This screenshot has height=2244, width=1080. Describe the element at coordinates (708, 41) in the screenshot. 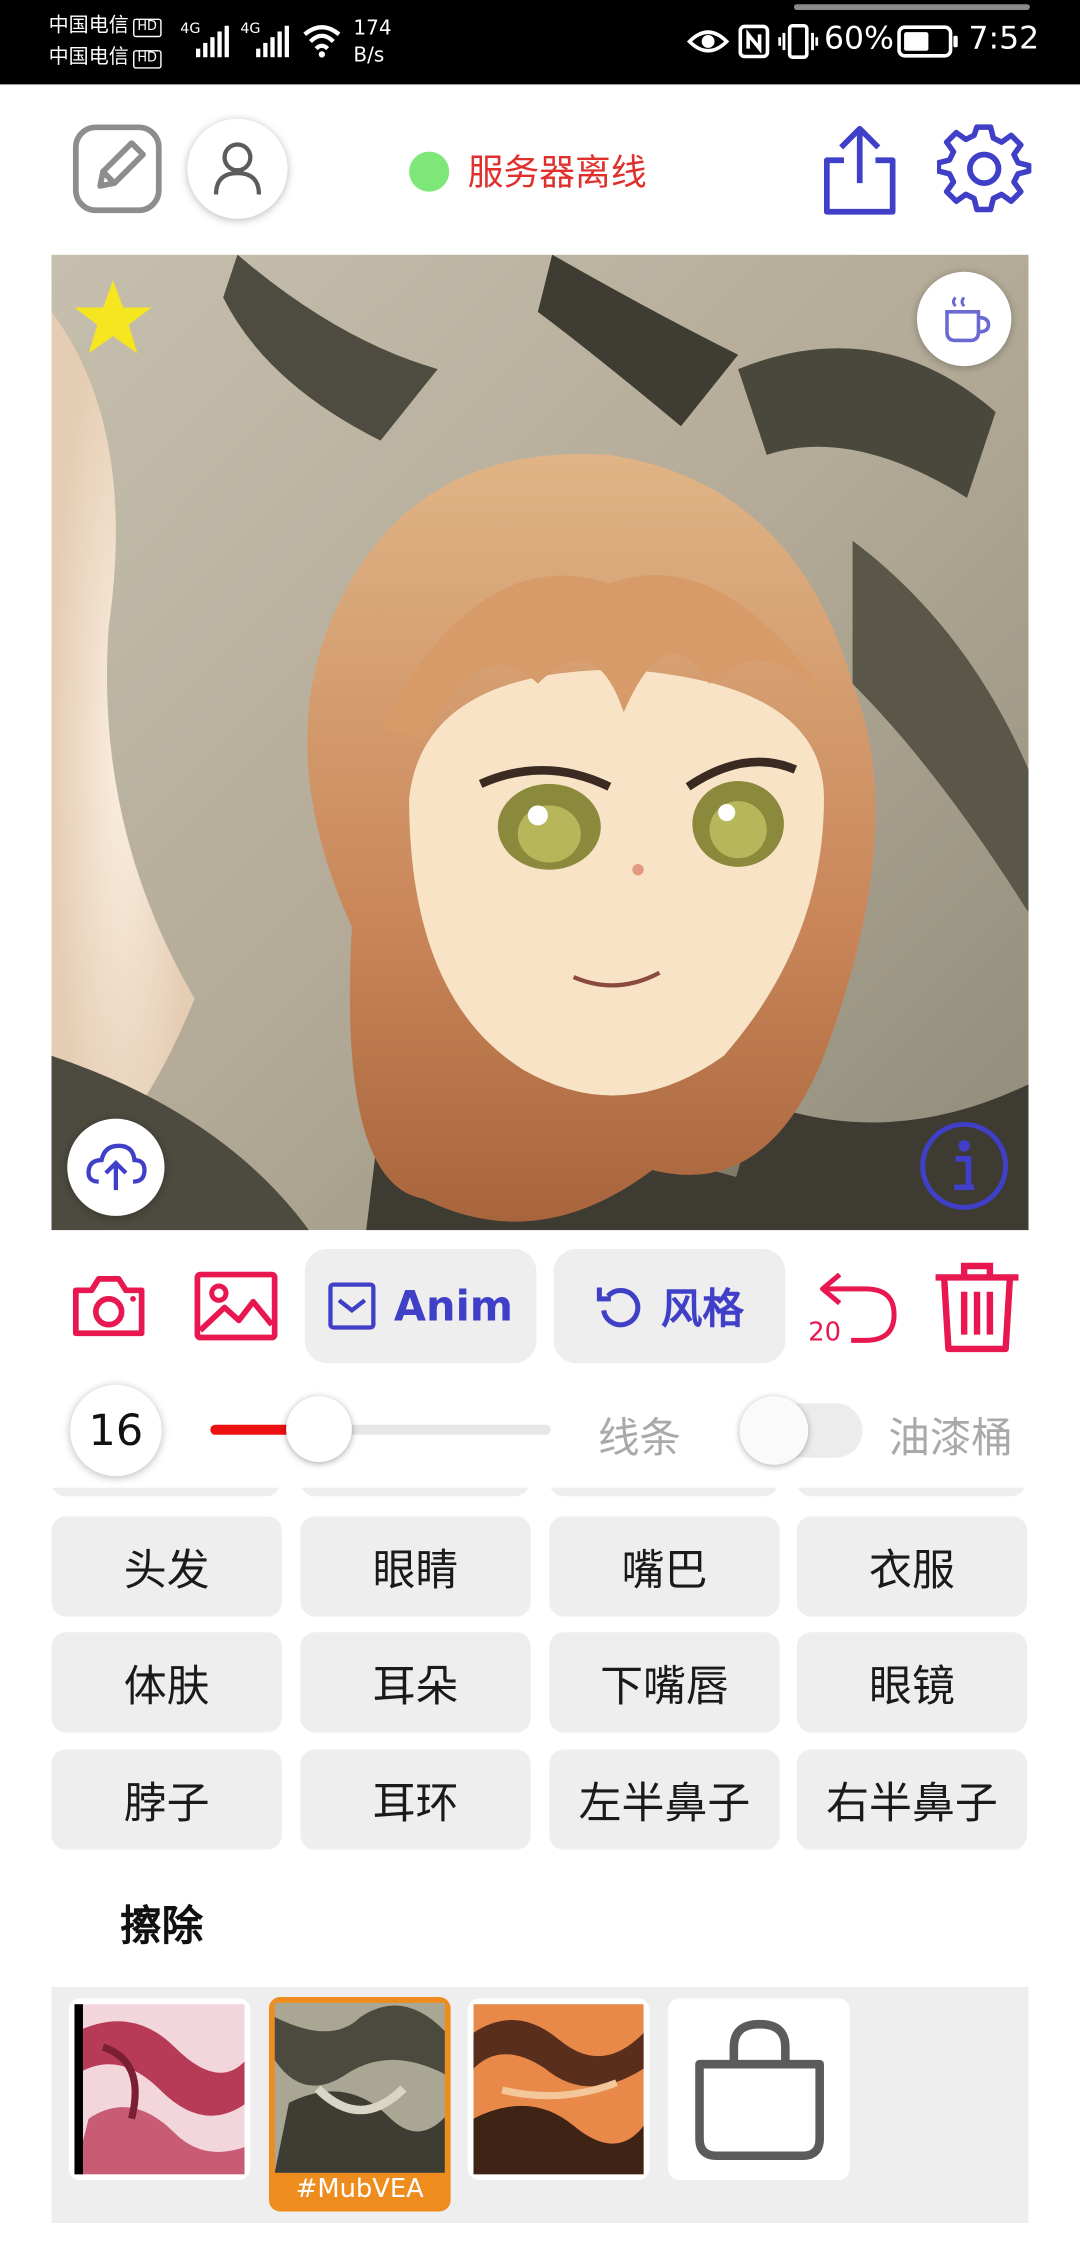

I see `eye-icon` at that location.